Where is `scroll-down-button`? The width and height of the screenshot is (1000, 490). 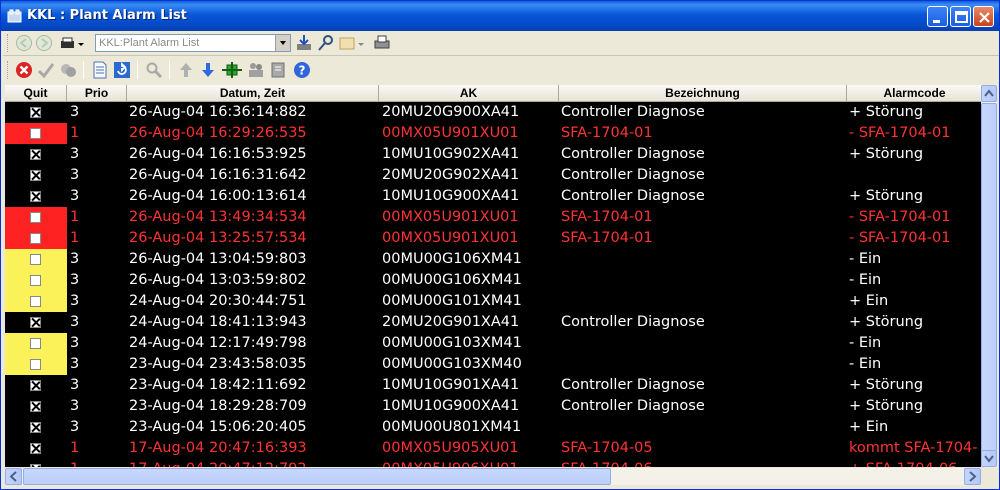 scroll-down-button is located at coordinates (989, 458).